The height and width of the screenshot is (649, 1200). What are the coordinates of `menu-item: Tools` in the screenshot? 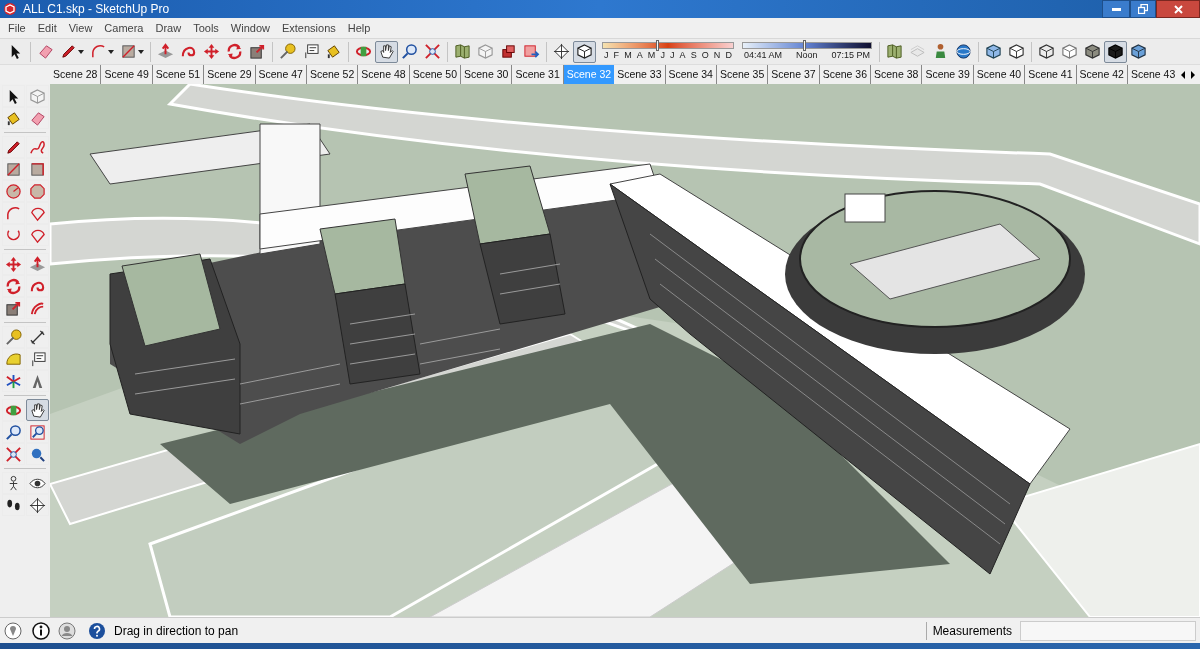 It's located at (206, 28).